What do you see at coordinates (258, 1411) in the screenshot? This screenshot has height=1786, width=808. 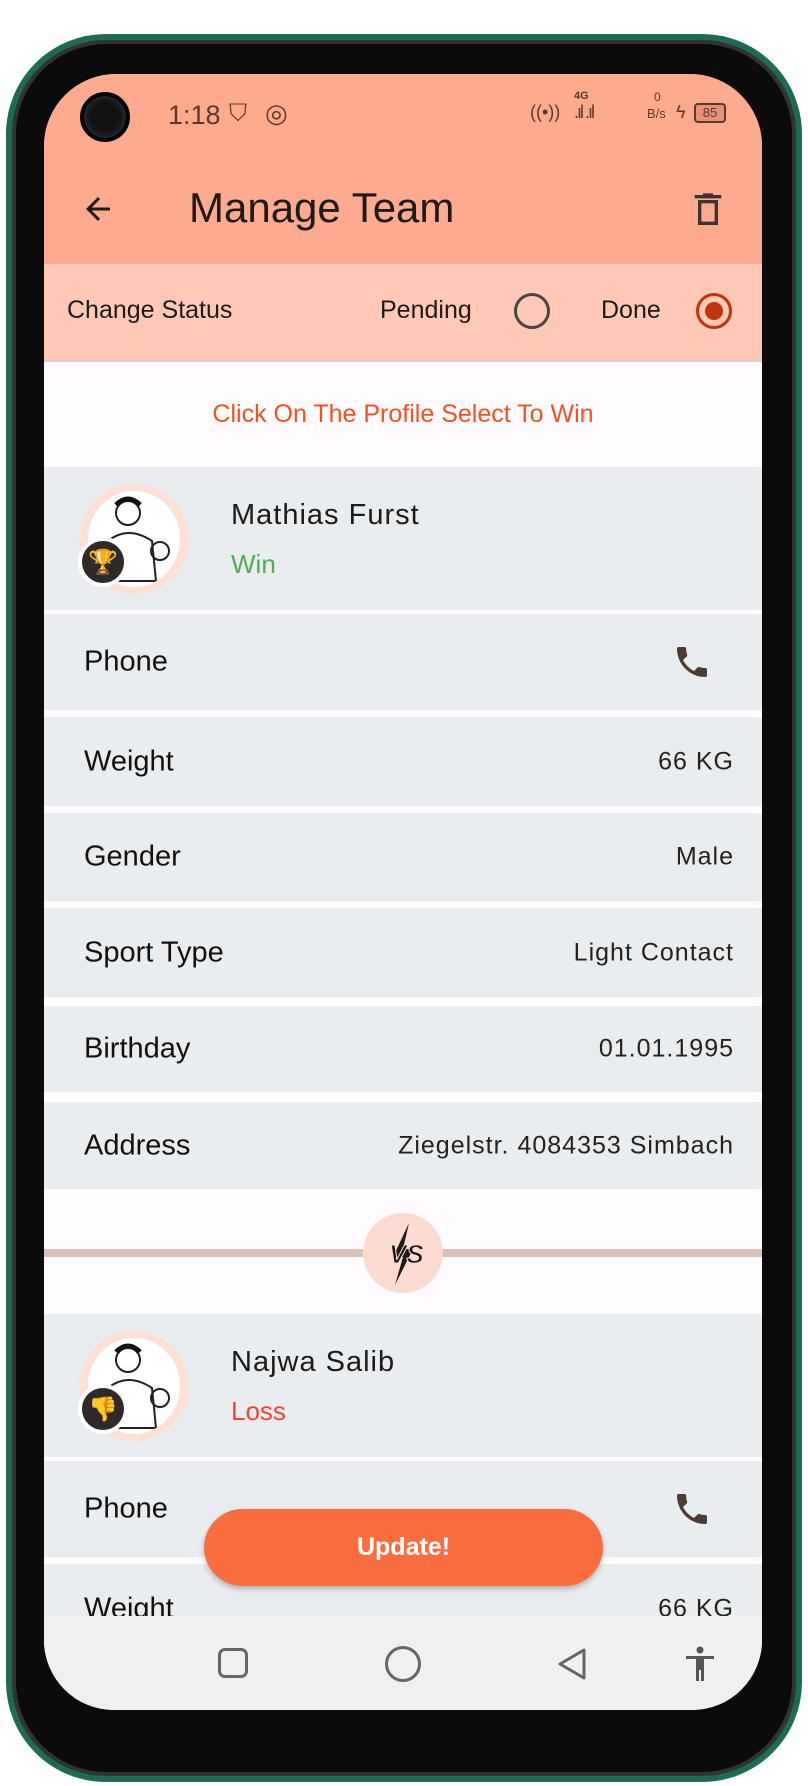 I see `player-result: Loss` at bounding box center [258, 1411].